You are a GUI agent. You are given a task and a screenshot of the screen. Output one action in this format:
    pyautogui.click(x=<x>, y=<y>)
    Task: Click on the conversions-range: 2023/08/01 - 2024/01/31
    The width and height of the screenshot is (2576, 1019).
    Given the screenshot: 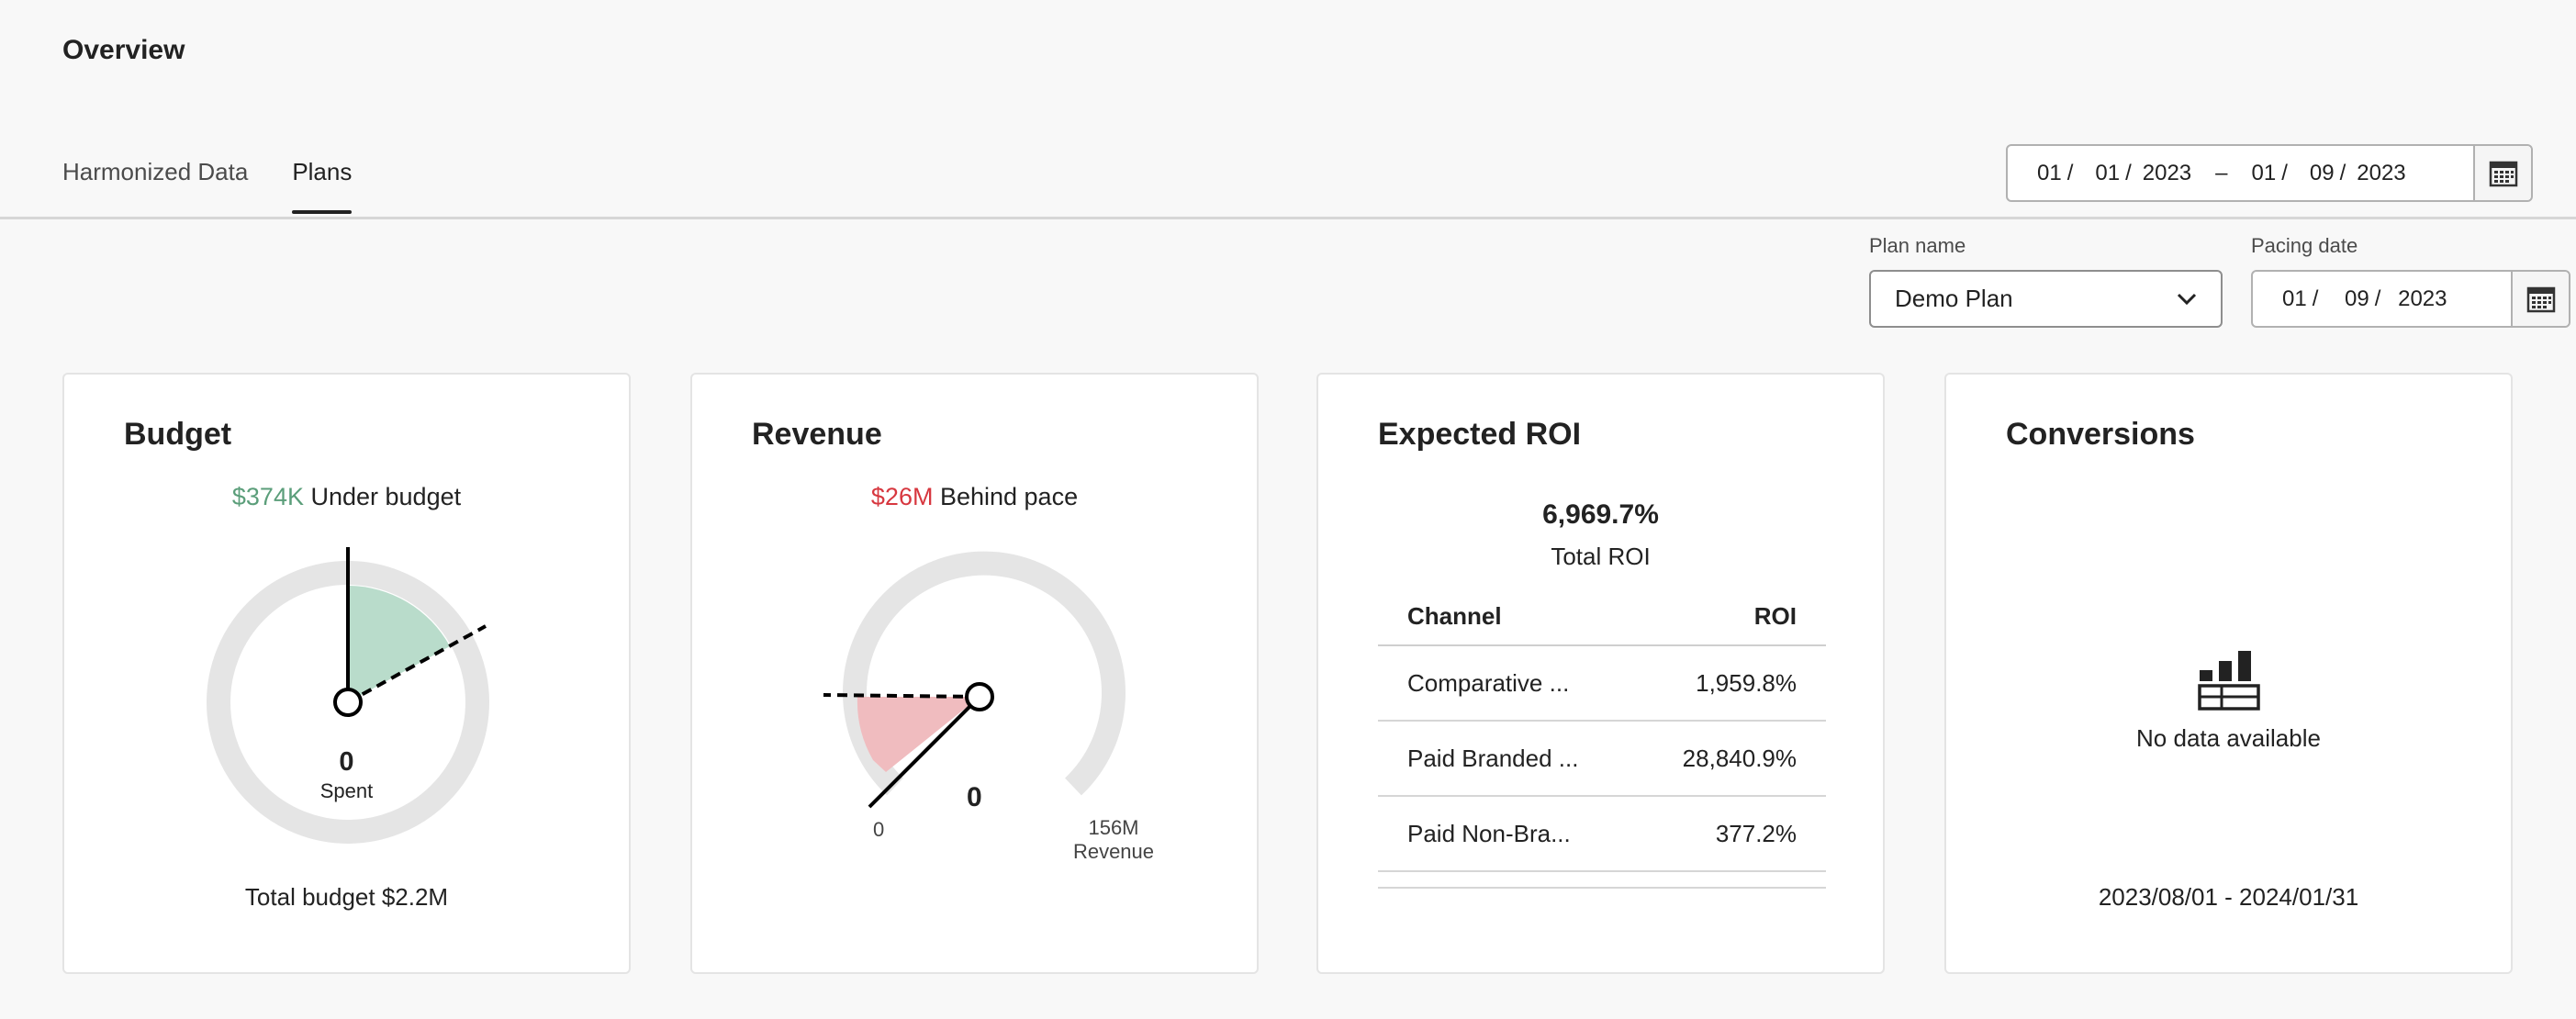 What is the action you would take?
    pyautogui.click(x=2228, y=897)
    